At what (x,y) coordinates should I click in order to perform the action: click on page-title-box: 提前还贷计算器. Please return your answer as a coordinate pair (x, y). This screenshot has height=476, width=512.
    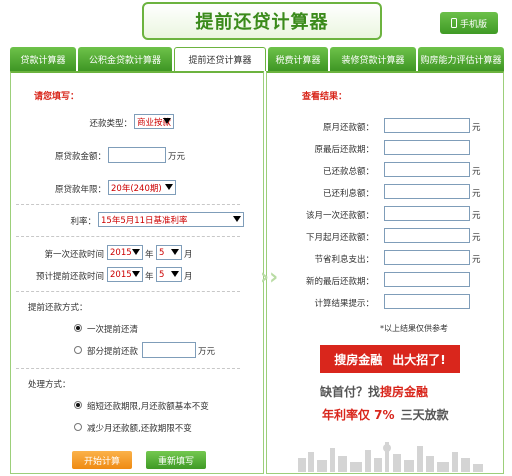
    Looking at the image, I should click on (262, 21).